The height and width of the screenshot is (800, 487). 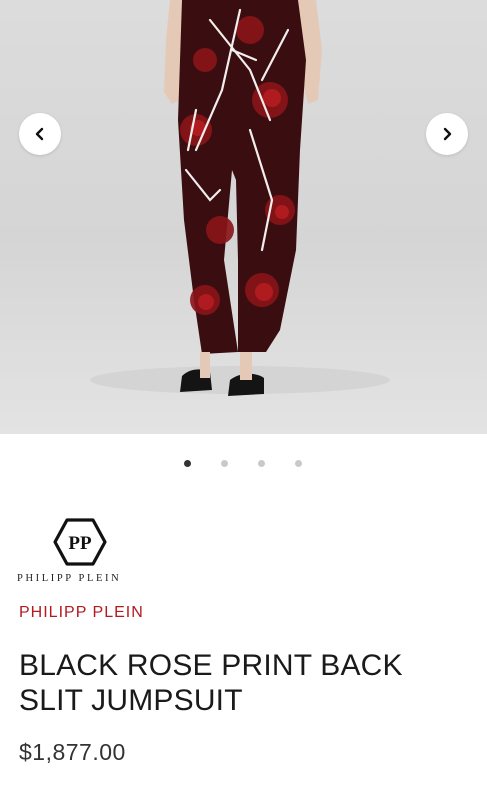 I want to click on product-title: BLACK ROSE PRINT BACK SLIT JUMPSUIT, so click(x=211, y=683).